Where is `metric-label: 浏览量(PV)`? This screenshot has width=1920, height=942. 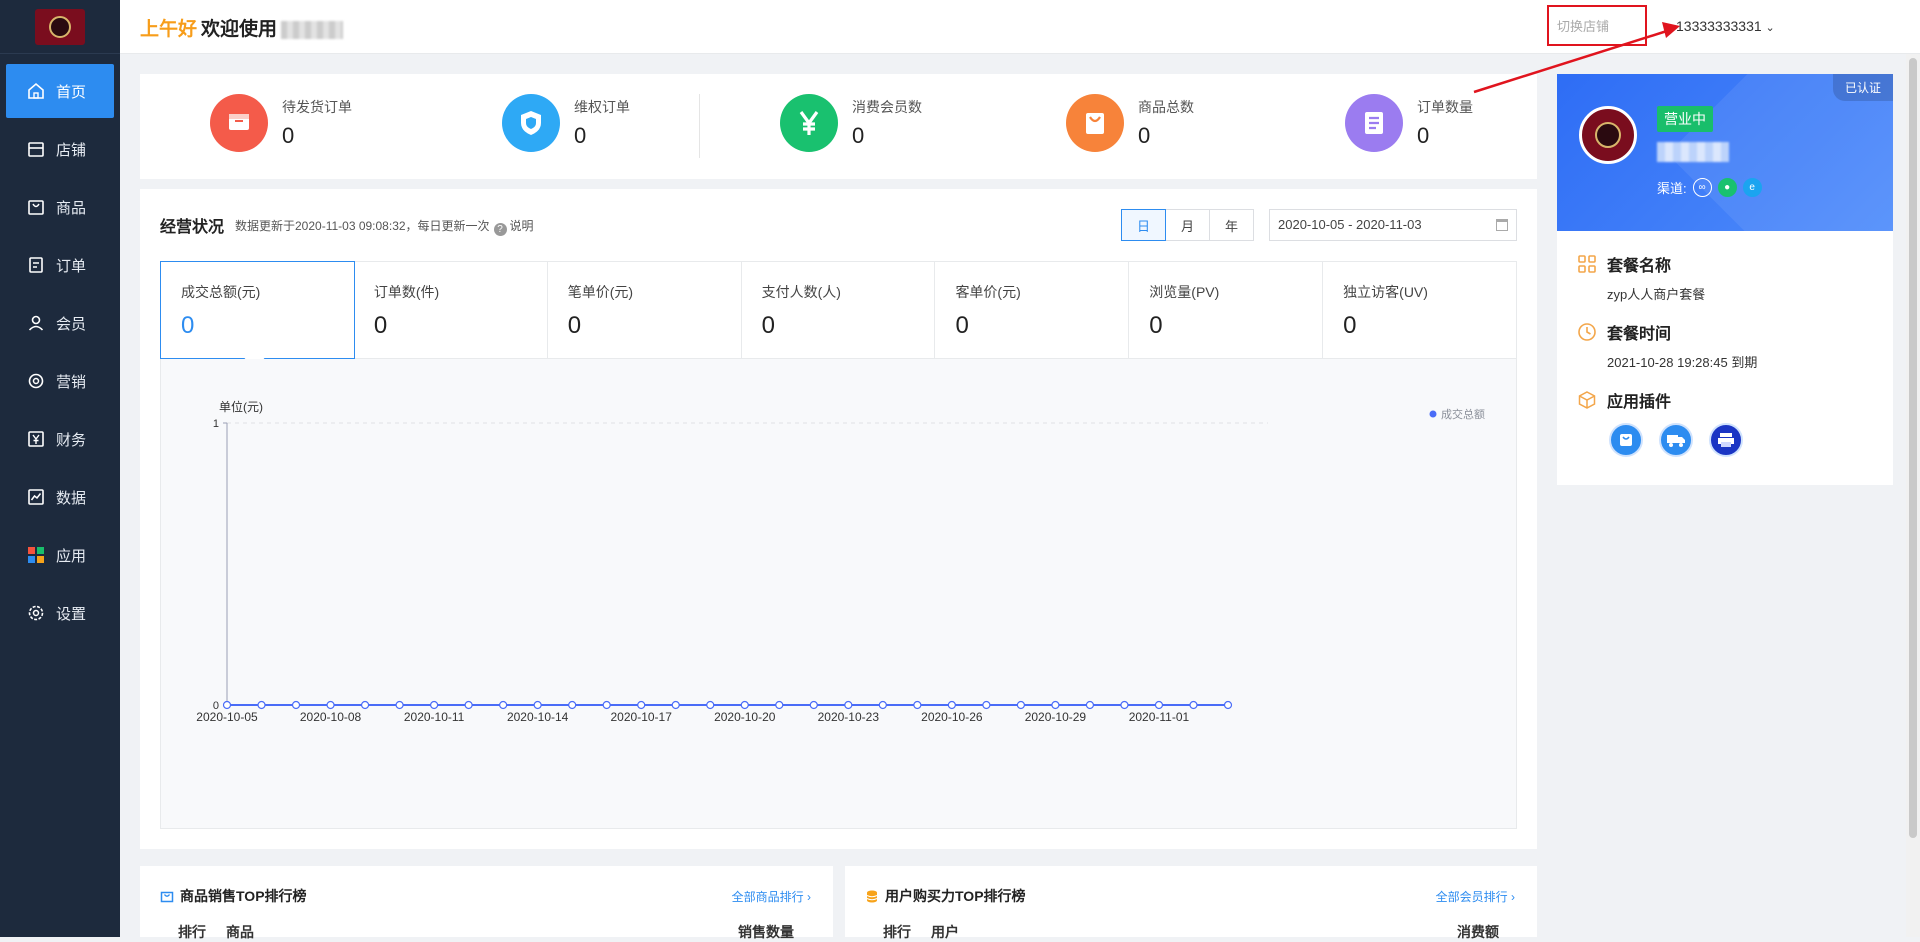 metric-label: 浏览量(PV) is located at coordinates (1184, 292).